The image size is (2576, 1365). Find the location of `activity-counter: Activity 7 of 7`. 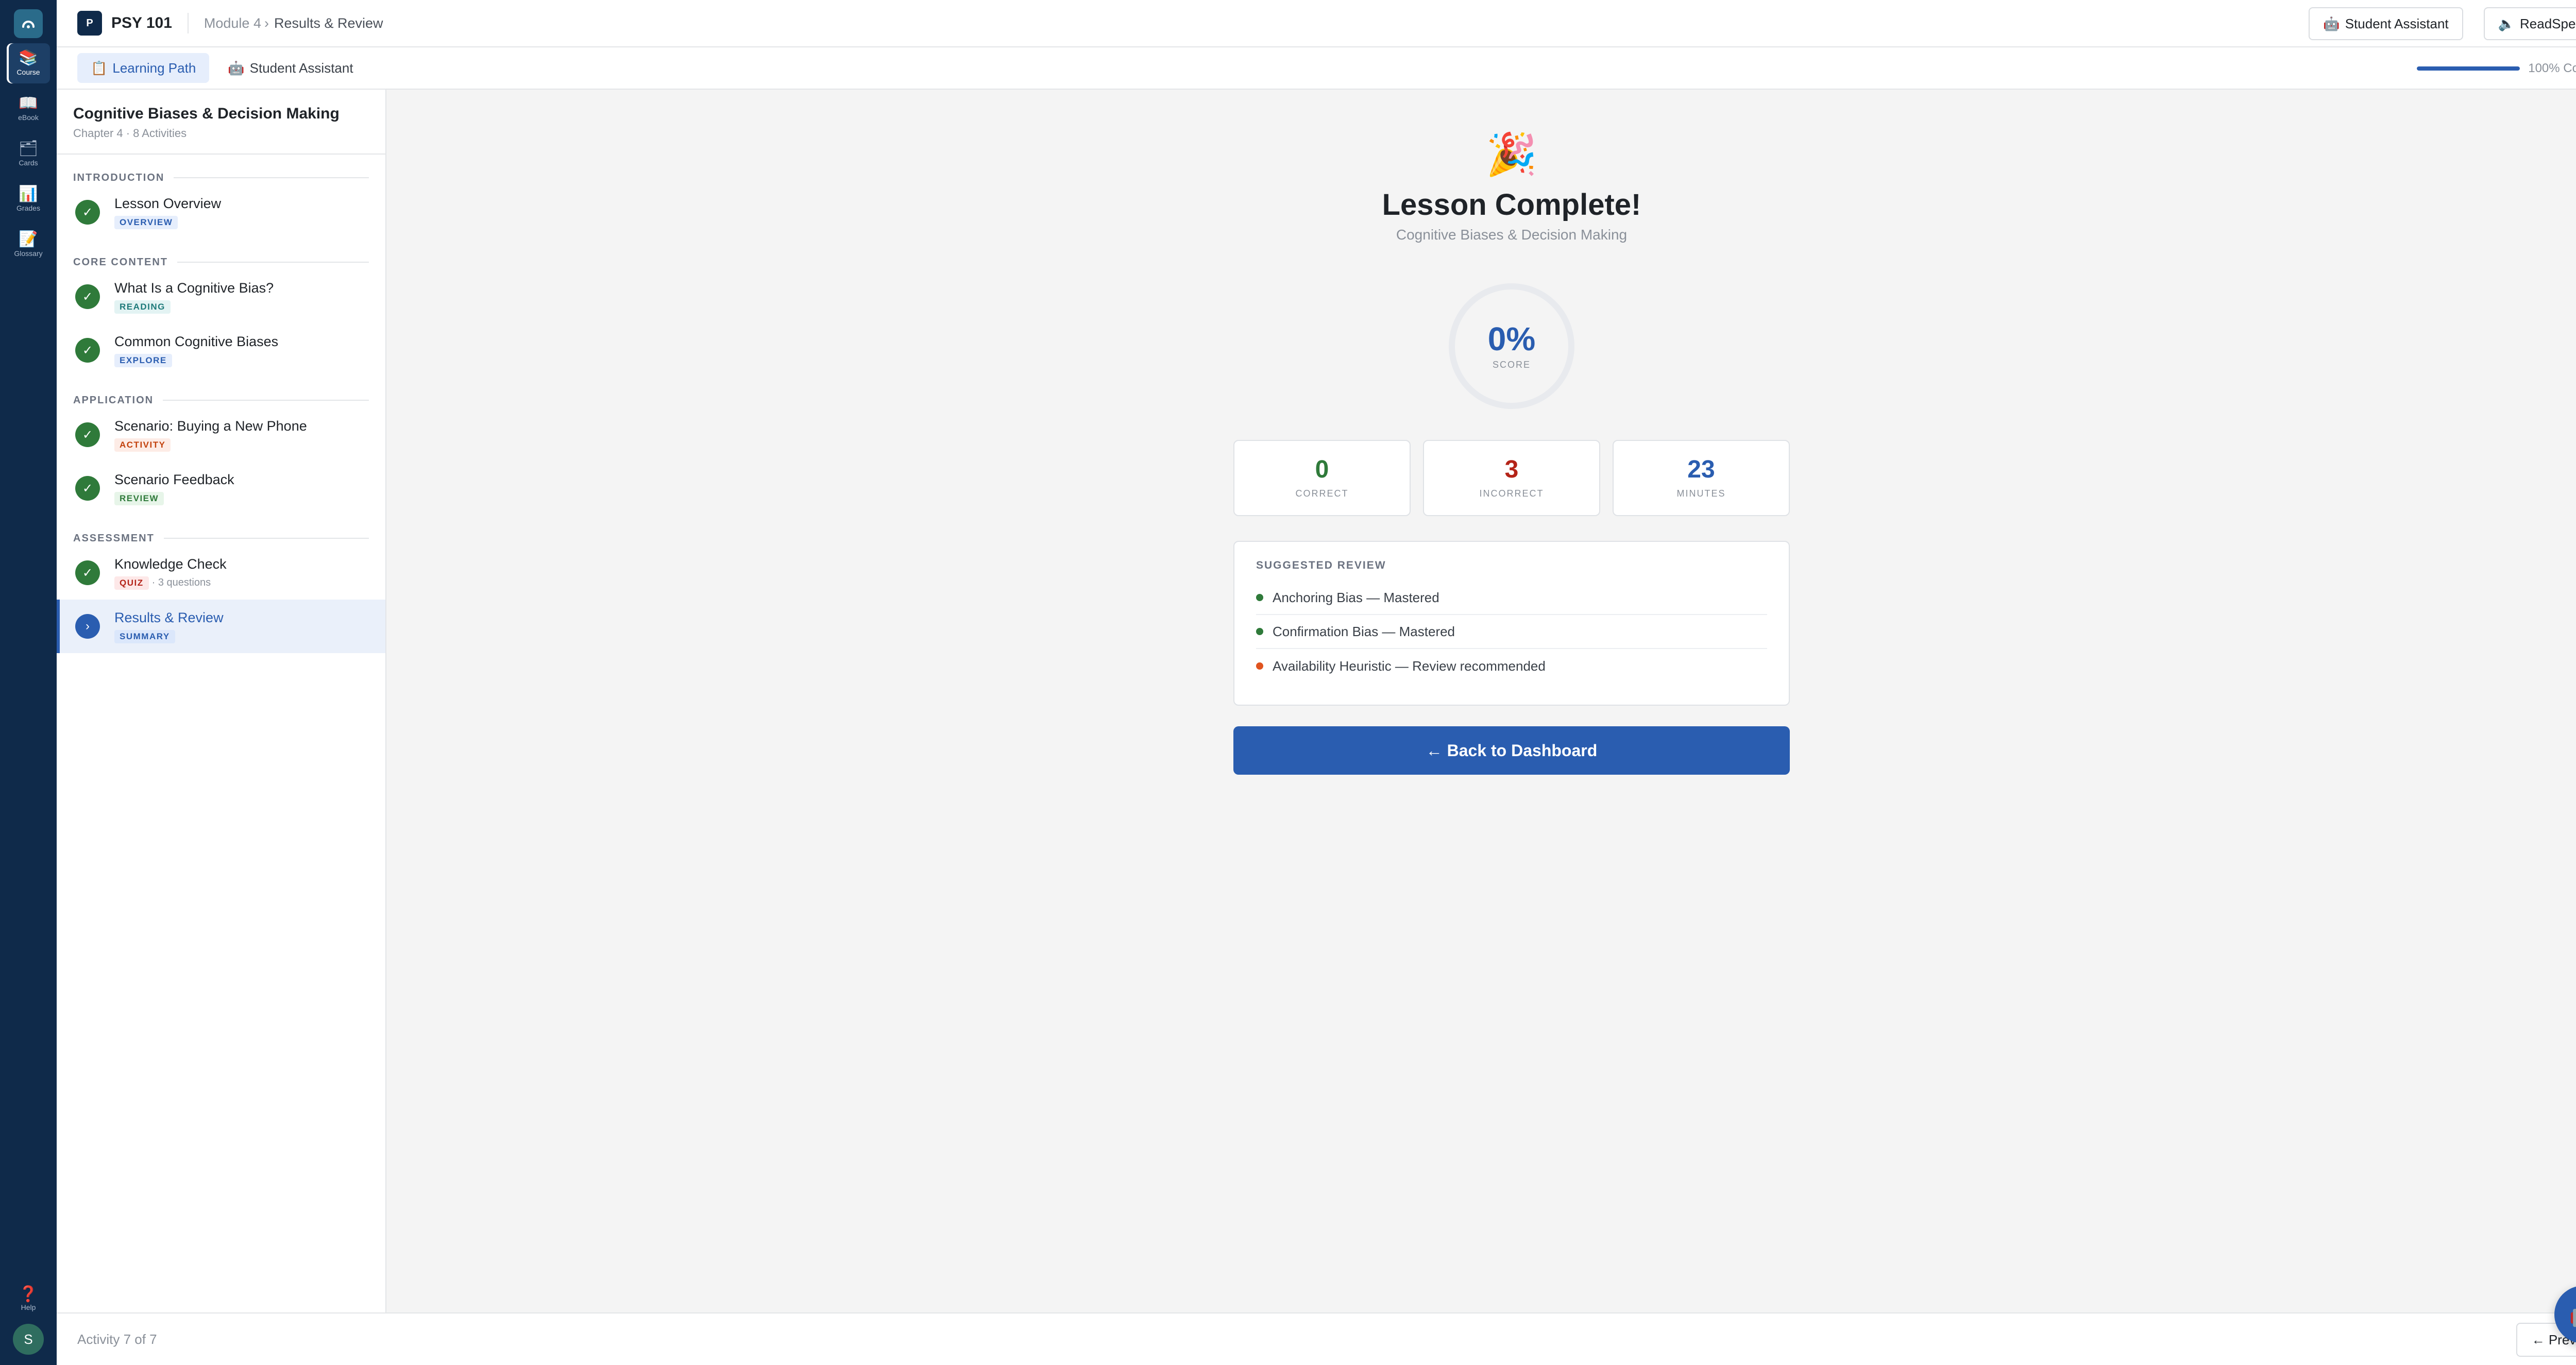

activity-counter: Activity 7 of 7 is located at coordinates (117, 1339).